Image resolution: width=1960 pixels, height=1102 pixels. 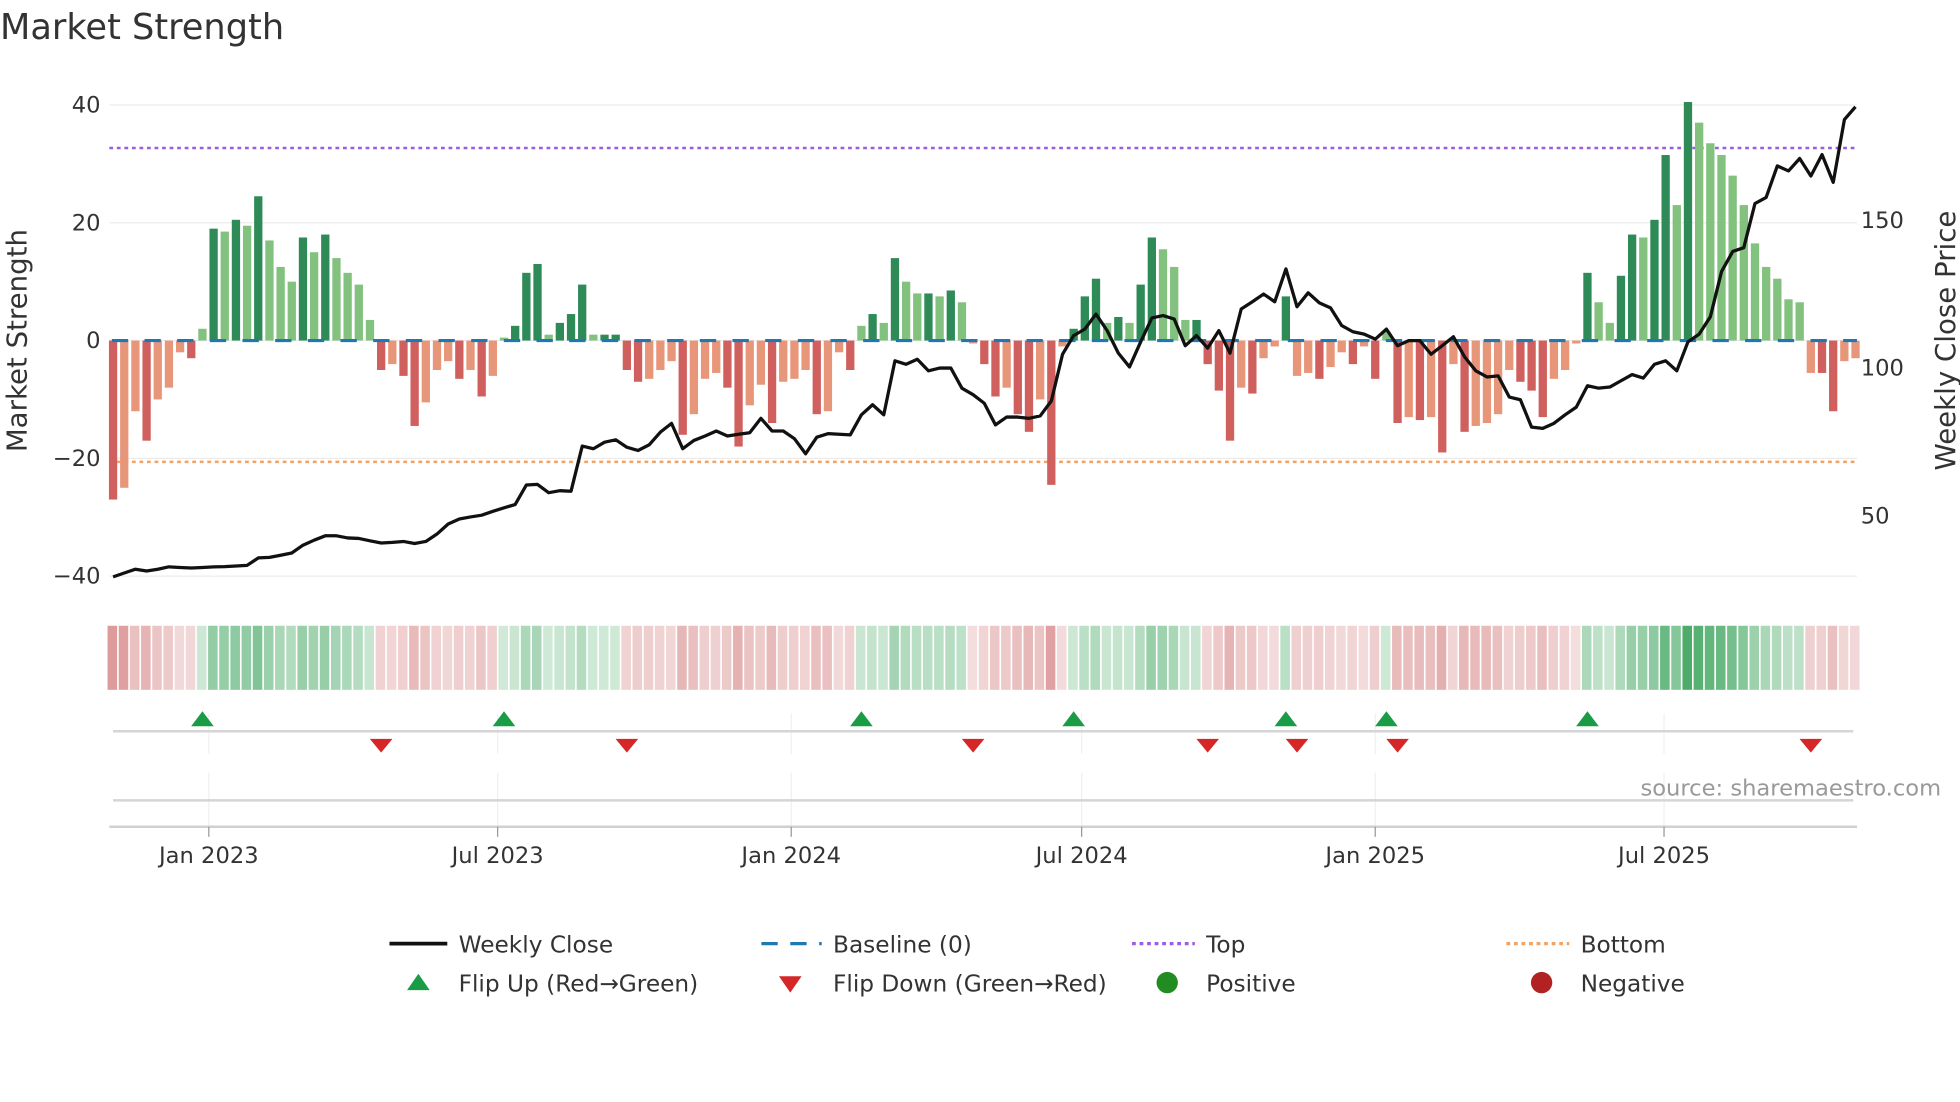 I want to click on legend-circle-icon, so click(x=1167, y=982).